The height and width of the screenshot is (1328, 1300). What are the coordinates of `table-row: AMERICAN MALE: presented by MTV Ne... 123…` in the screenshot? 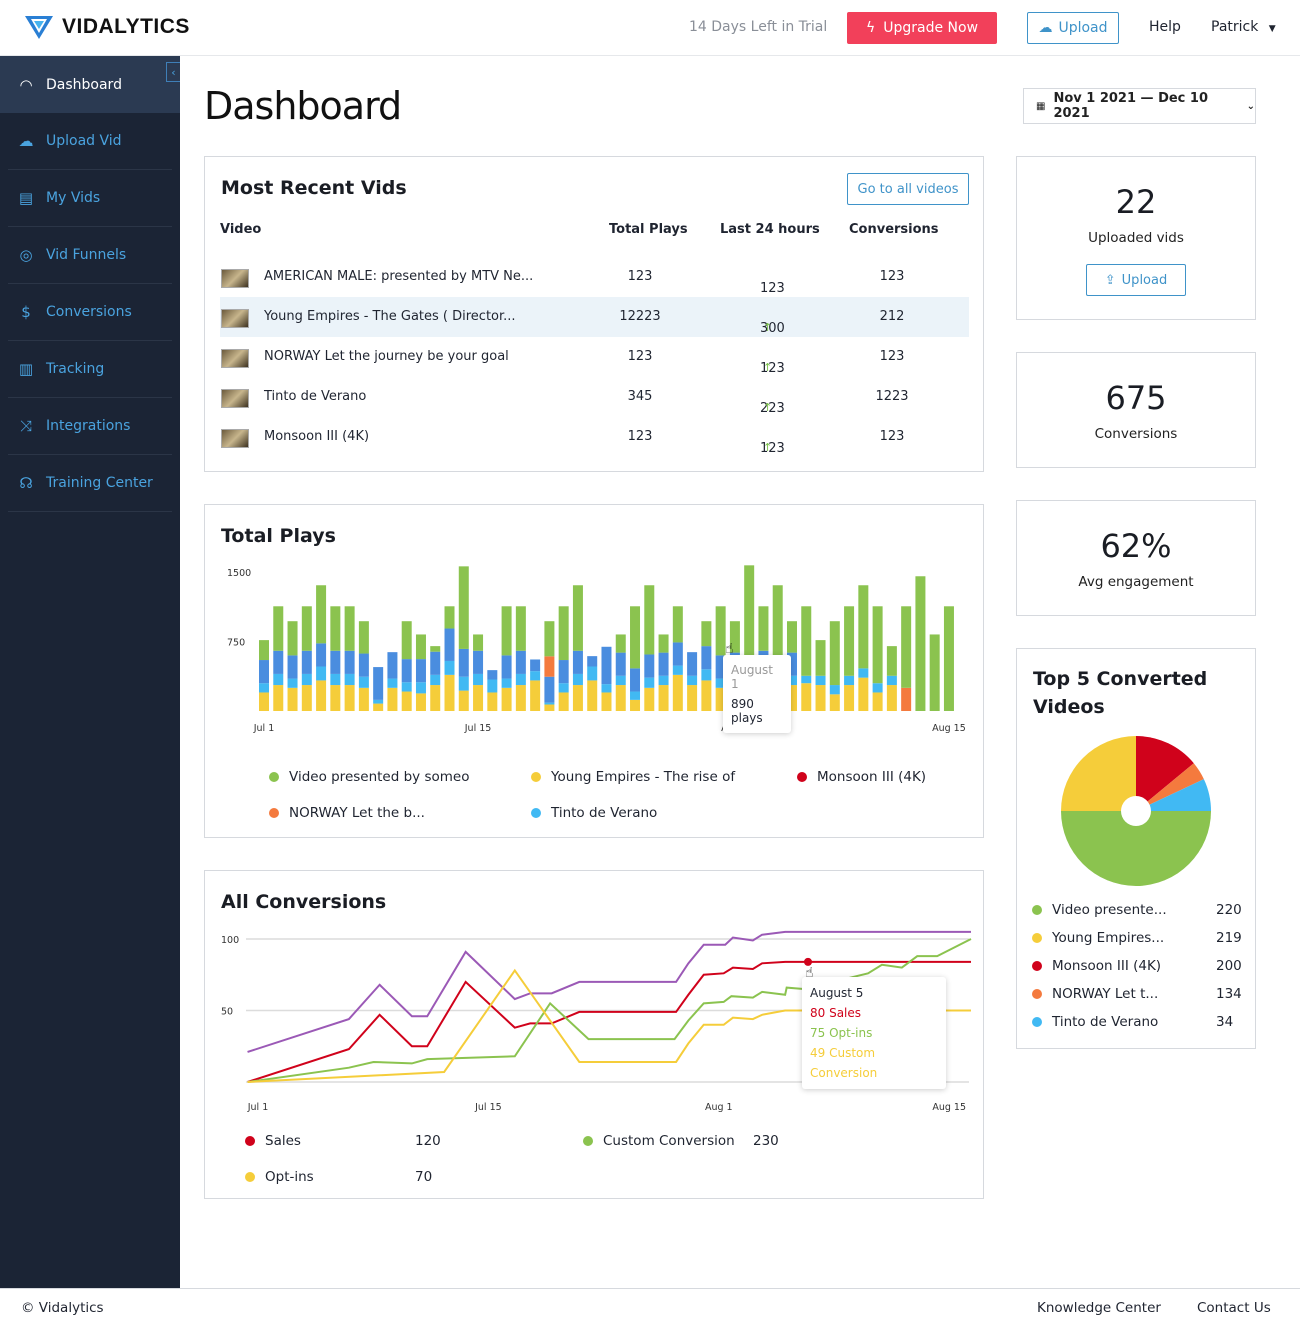 It's located at (594, 277).